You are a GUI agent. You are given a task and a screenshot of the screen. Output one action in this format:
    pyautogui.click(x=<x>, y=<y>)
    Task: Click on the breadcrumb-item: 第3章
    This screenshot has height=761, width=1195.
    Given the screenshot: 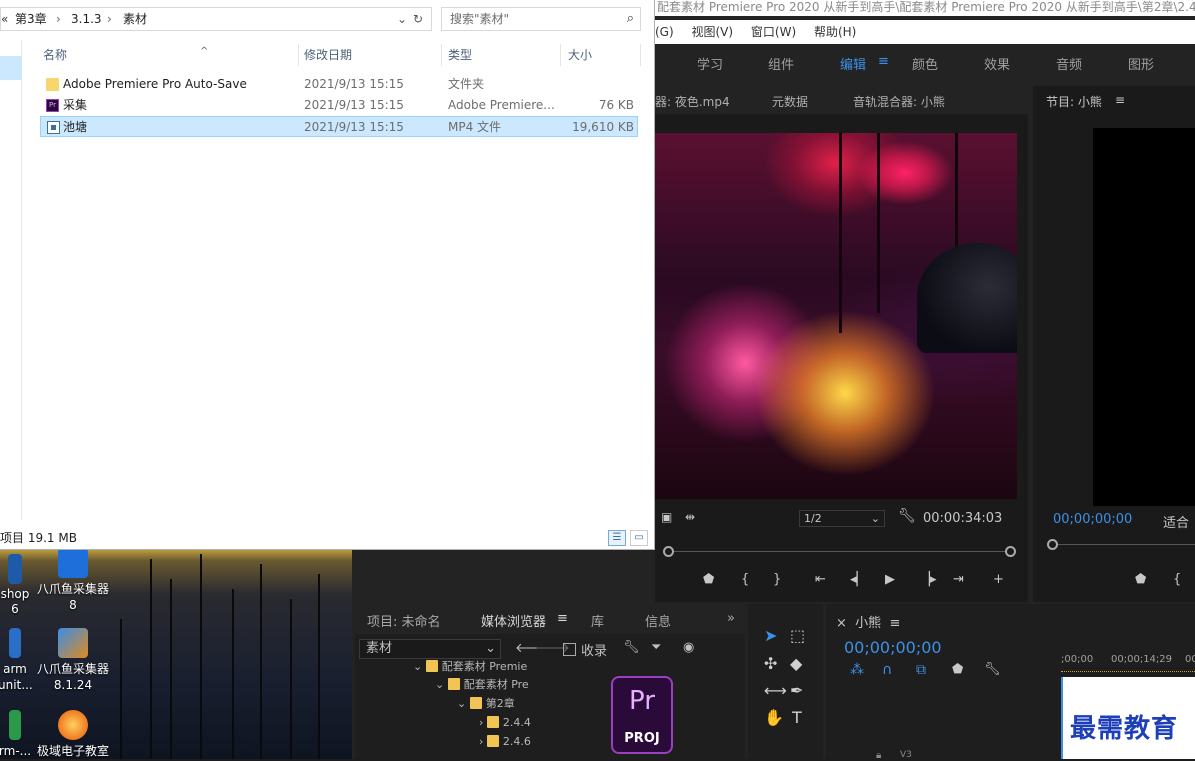 What is the action you would take?
    pyautogui.click(x=31, y=19)
    